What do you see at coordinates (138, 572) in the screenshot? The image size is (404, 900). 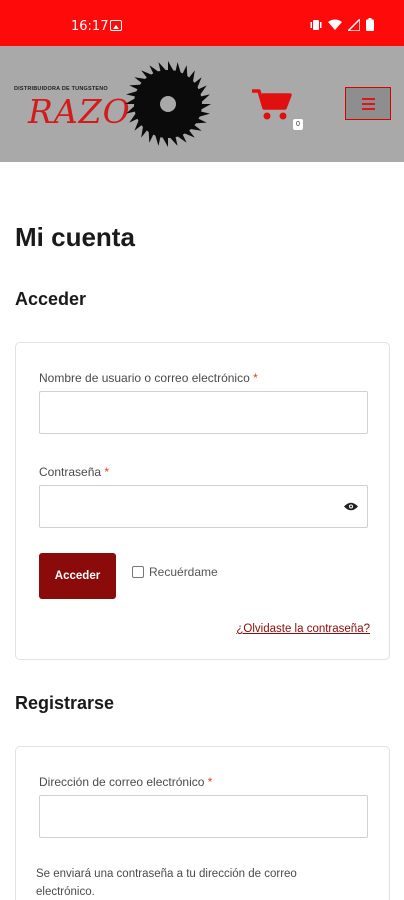 I see `remember-checkbox` at bounding box center [138, 572].